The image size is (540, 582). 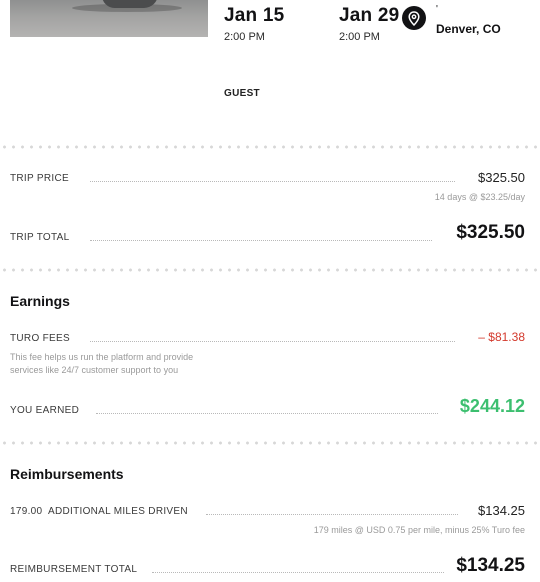 What do you see at coordinates (40, 338) in the screenshot?
I see `turo-fees-label: TURO FEES` at bounding box center [40, 338].